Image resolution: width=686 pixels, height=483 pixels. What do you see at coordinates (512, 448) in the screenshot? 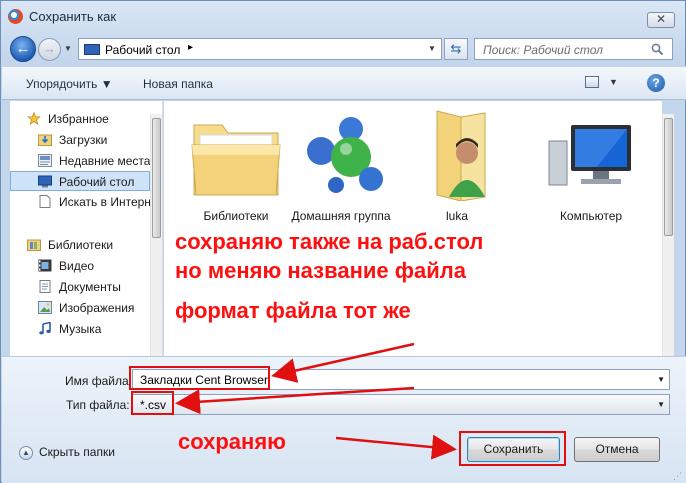
I see `annotation-highlight-save` at bounding box center [512, 448].